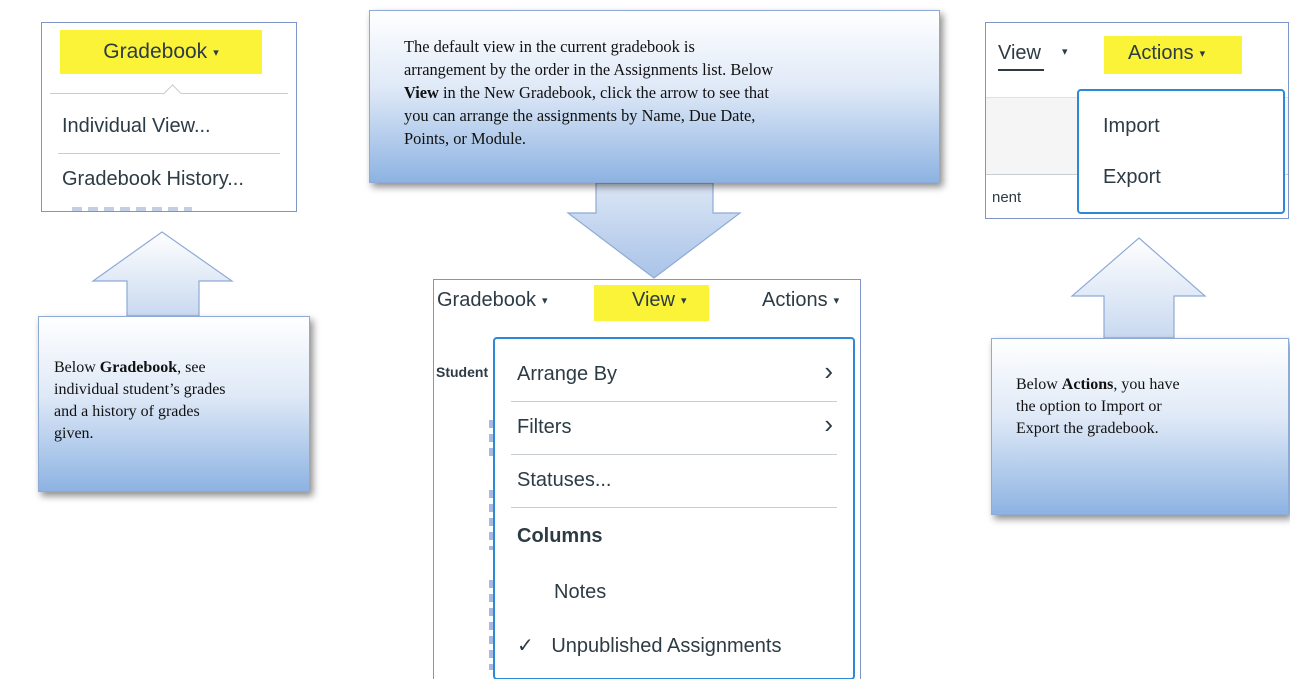  What do you see at coordinates (127, 411) in the screenshot?
I see `gradebook-callout-line-3: and a history of grades` at bounding box center [127, 411].